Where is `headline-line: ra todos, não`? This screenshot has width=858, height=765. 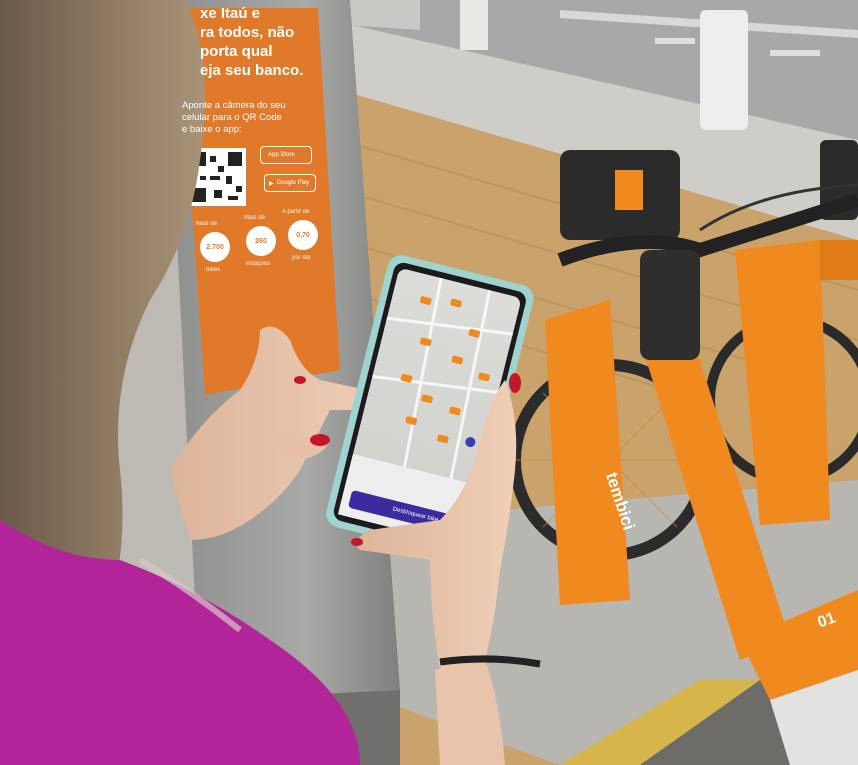
headline-line: ra todos, não is located at coordinates (247, 32).